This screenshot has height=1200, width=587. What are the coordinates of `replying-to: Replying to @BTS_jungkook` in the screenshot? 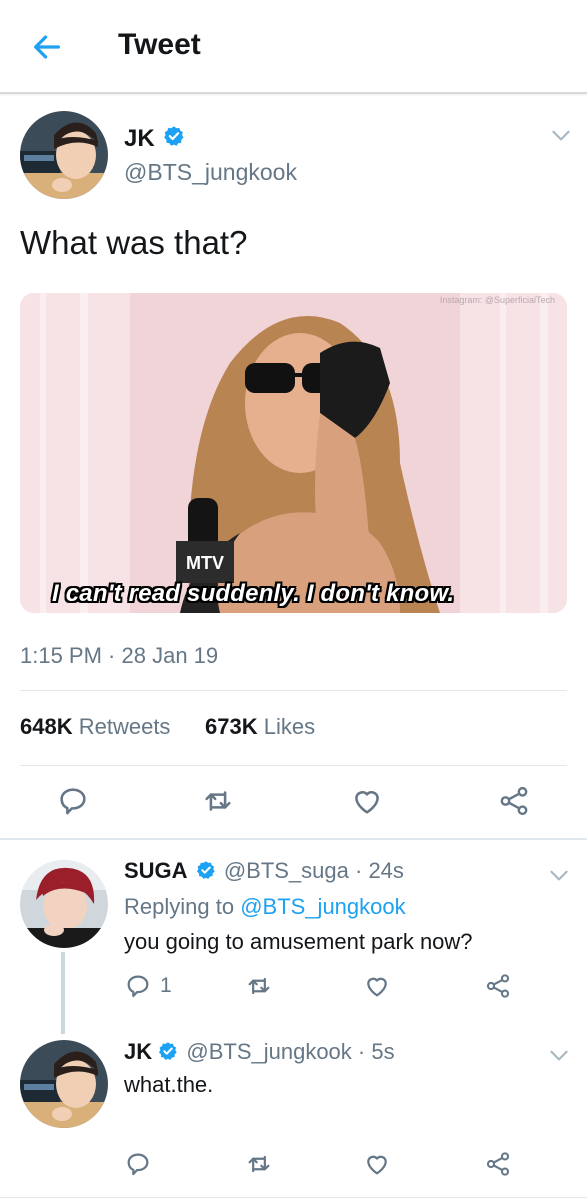 It's located at (265, 907).